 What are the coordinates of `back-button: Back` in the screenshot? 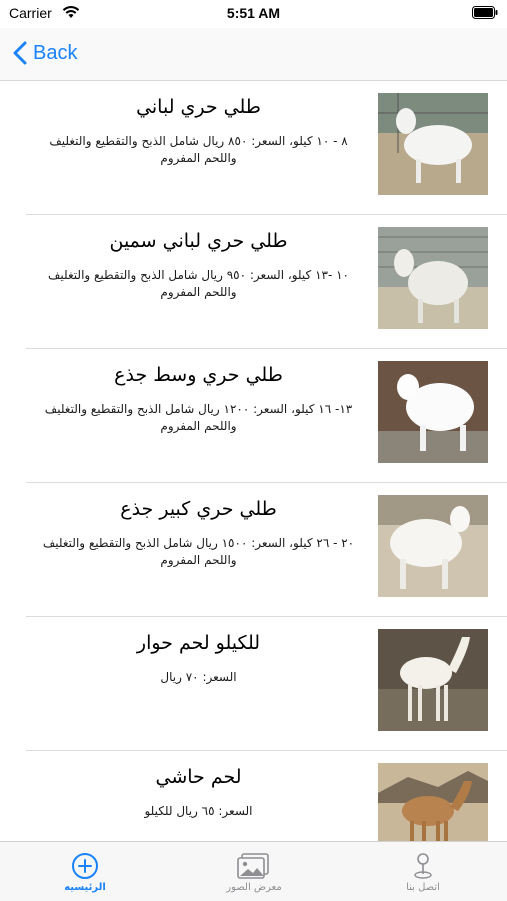 It's located at (45, 53).